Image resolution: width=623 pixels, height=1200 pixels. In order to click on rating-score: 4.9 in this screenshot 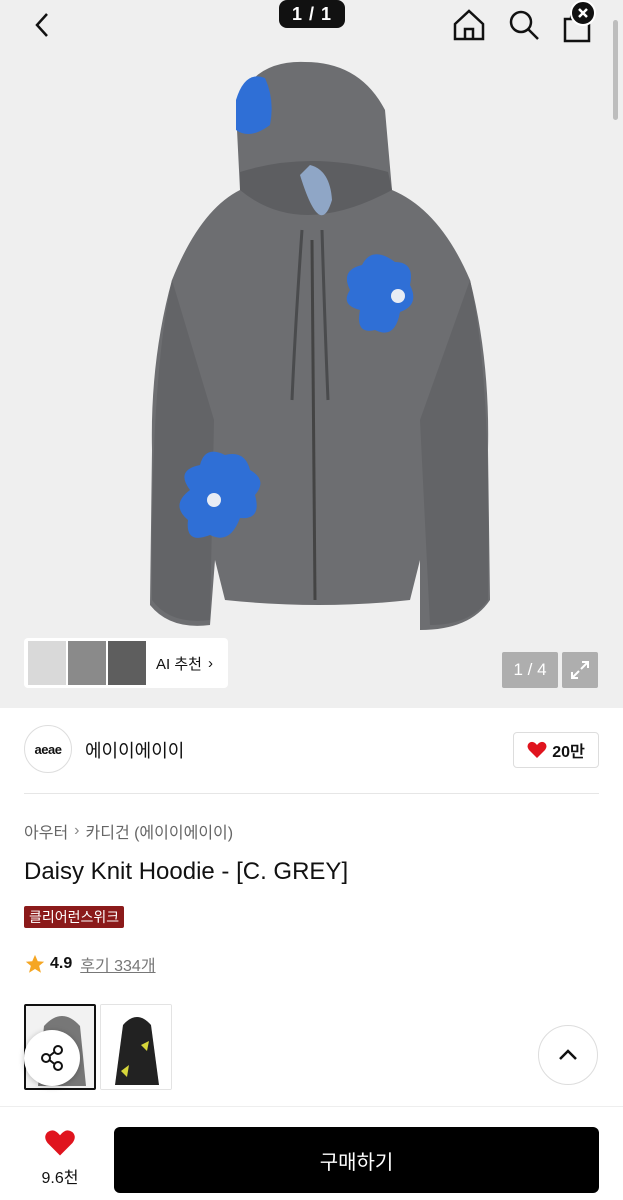, I will do `click(61, 963)`.